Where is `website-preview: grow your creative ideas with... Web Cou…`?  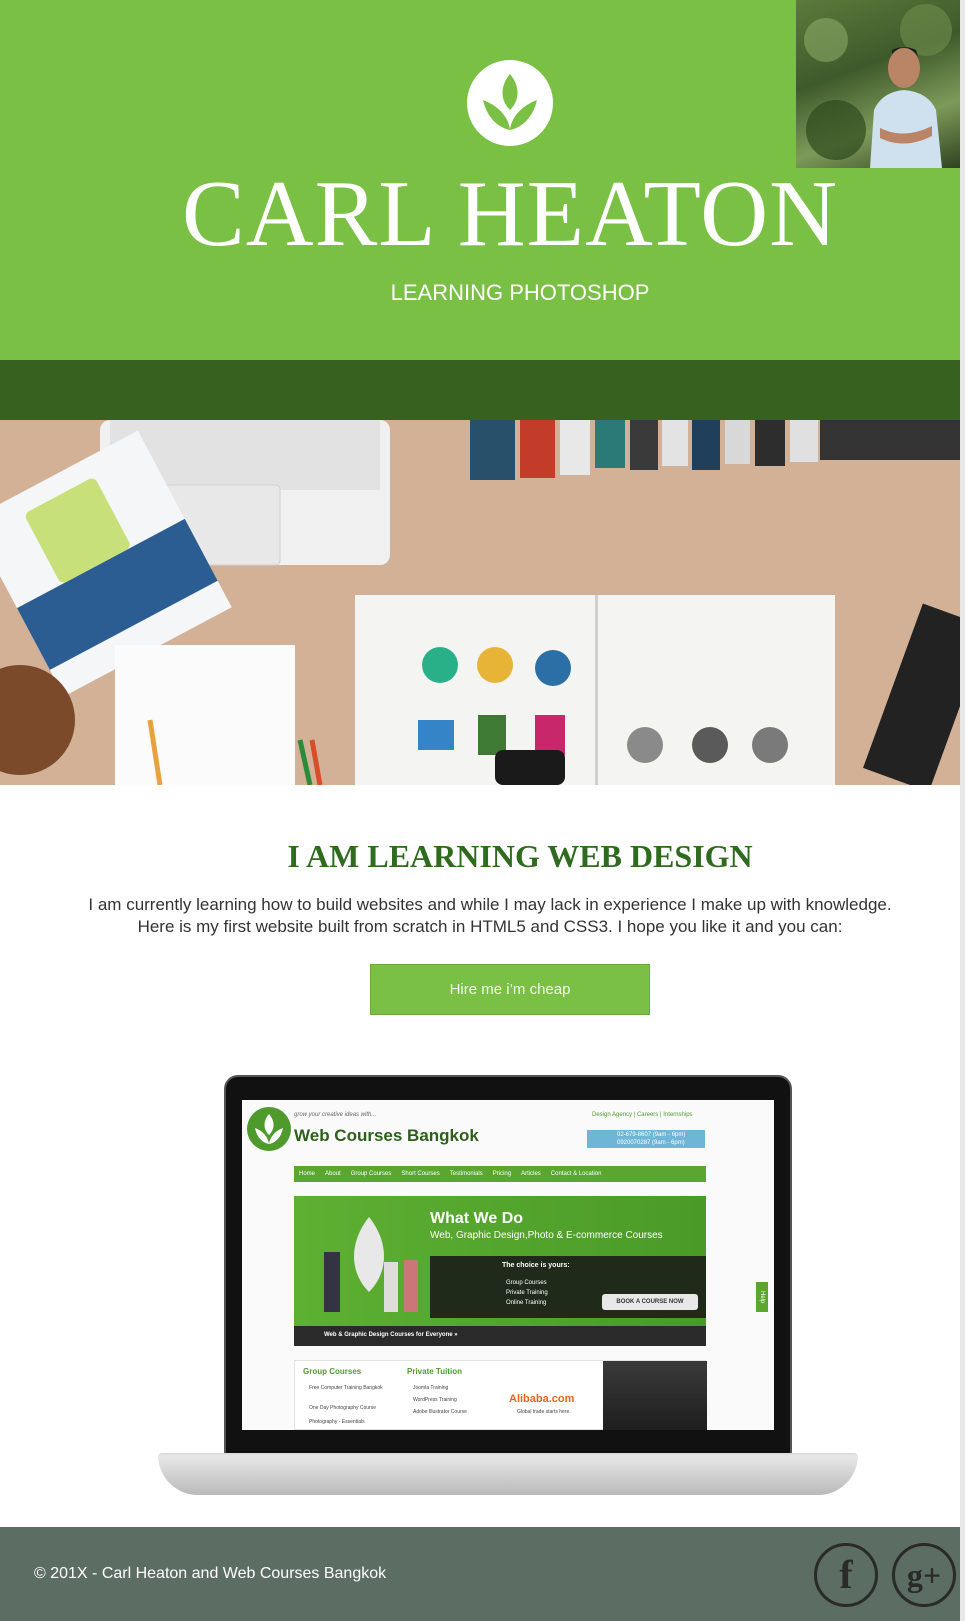
website-preview: grow your creative ideas with... Web Cou… is located at coordinates (508, 1265).